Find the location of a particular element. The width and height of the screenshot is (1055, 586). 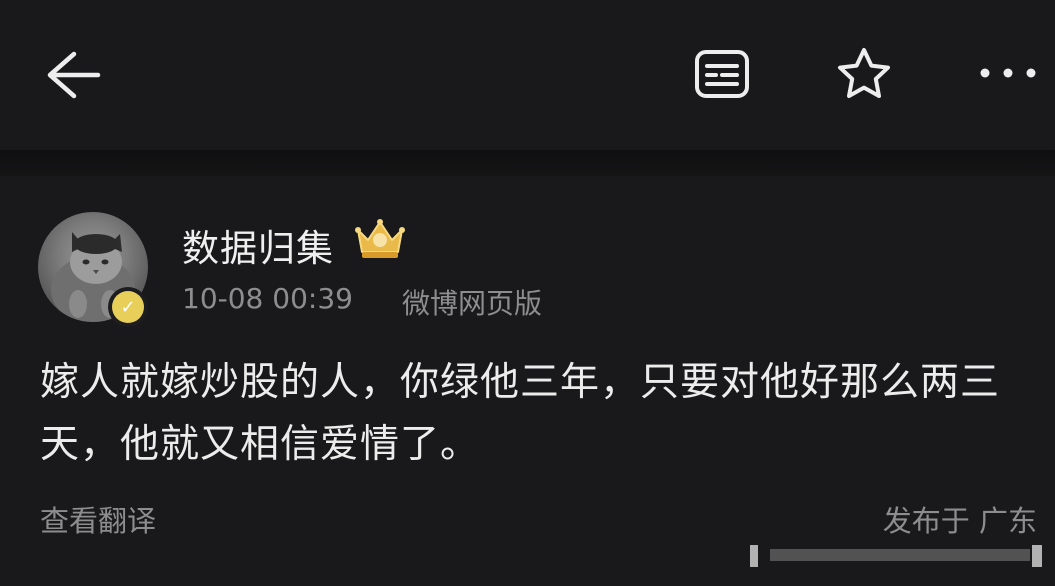

post-source: 微博网页版 is located at coordinates (472, 303).